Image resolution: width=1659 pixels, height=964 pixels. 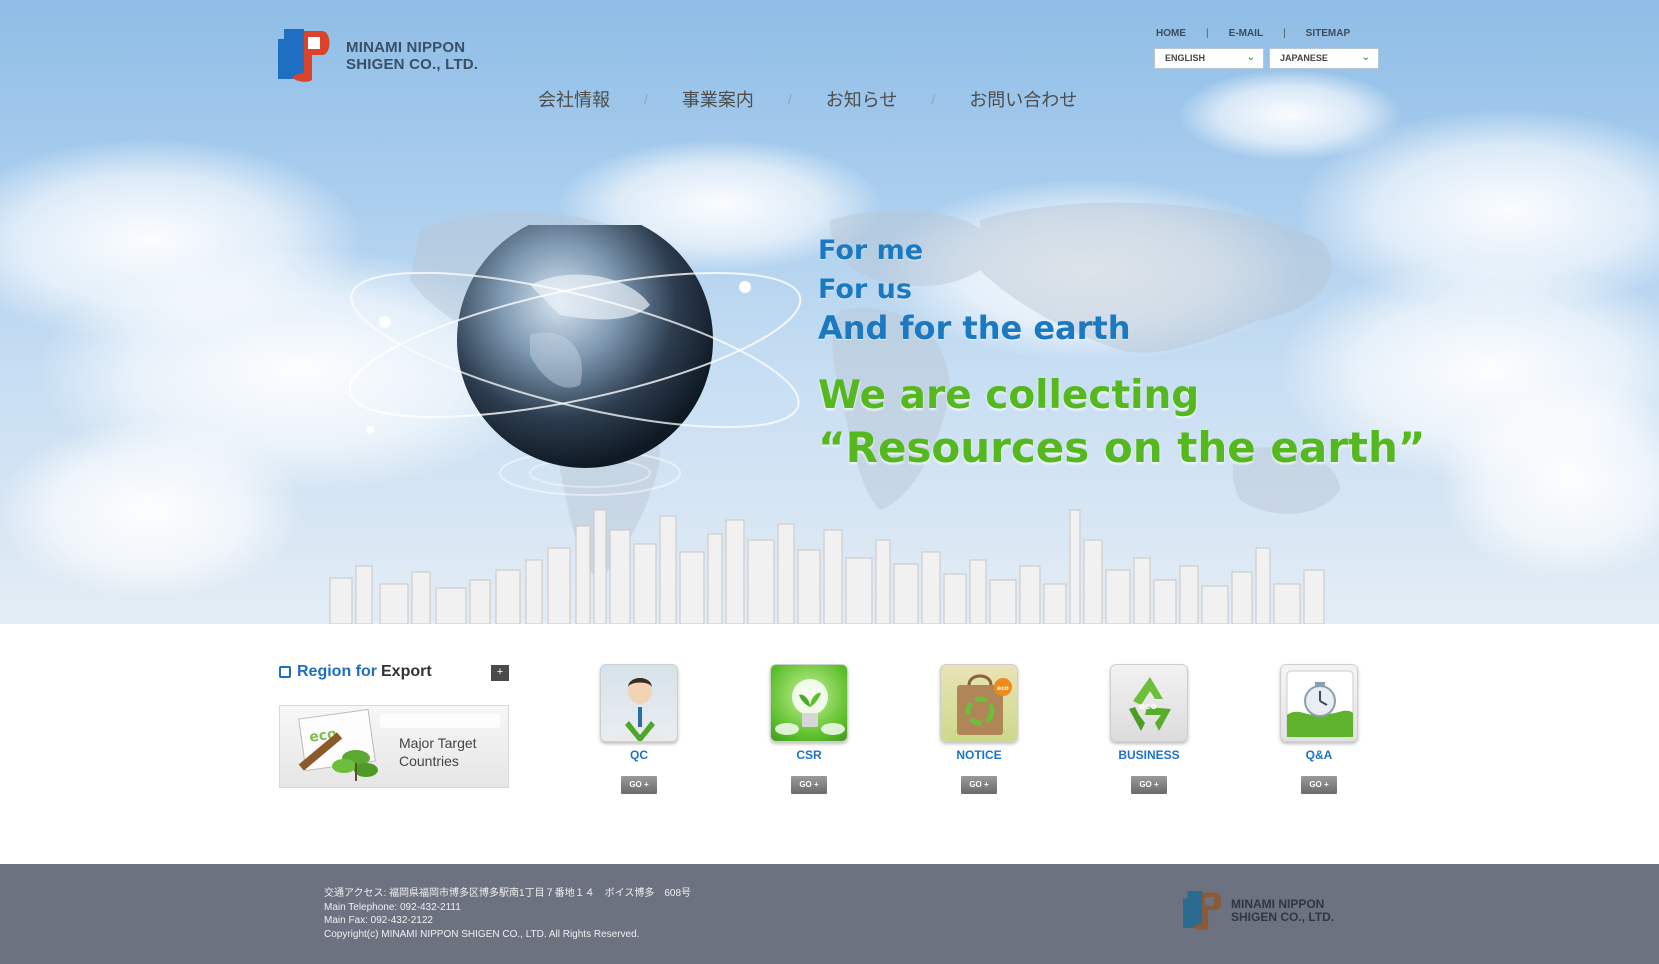 I want to click on utility-nav: HOME | E-MAIL | SITEMAP, so click(x=1253, y=33).